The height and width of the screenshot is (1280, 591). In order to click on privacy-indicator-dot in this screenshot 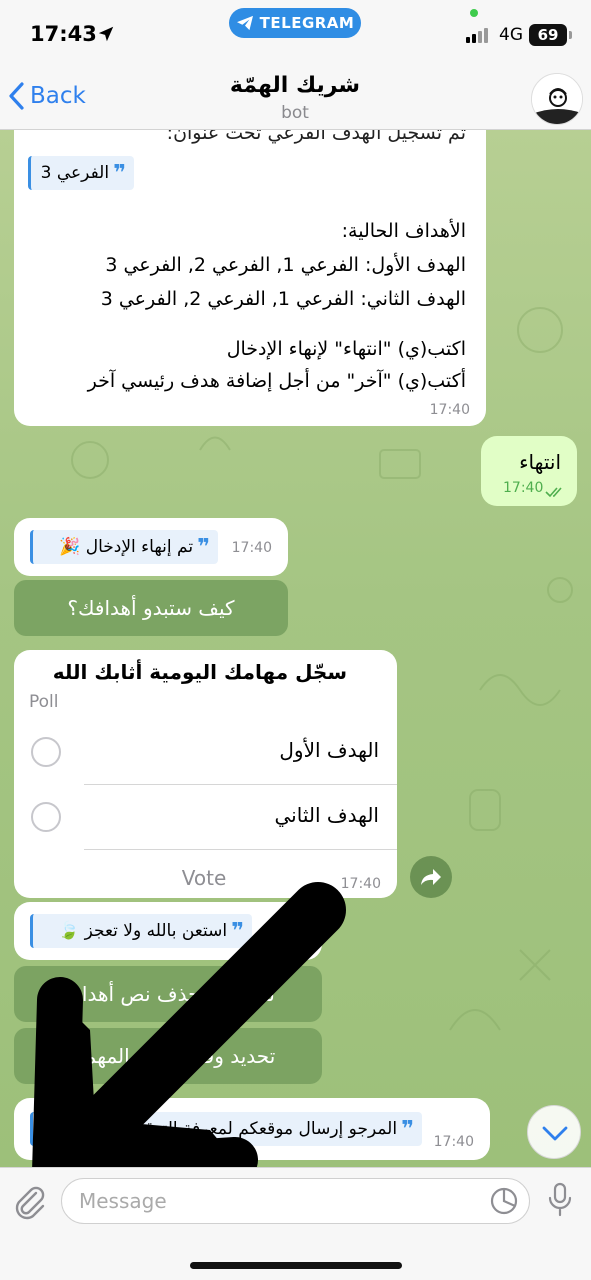, I will do `click(474, 13)`.